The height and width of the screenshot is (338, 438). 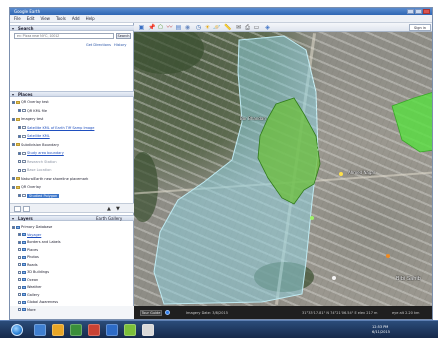 What do you see at coordinates (412, 122) in the screenshot?
I see `bright-green-polygon` at bounding box center [412, 122].